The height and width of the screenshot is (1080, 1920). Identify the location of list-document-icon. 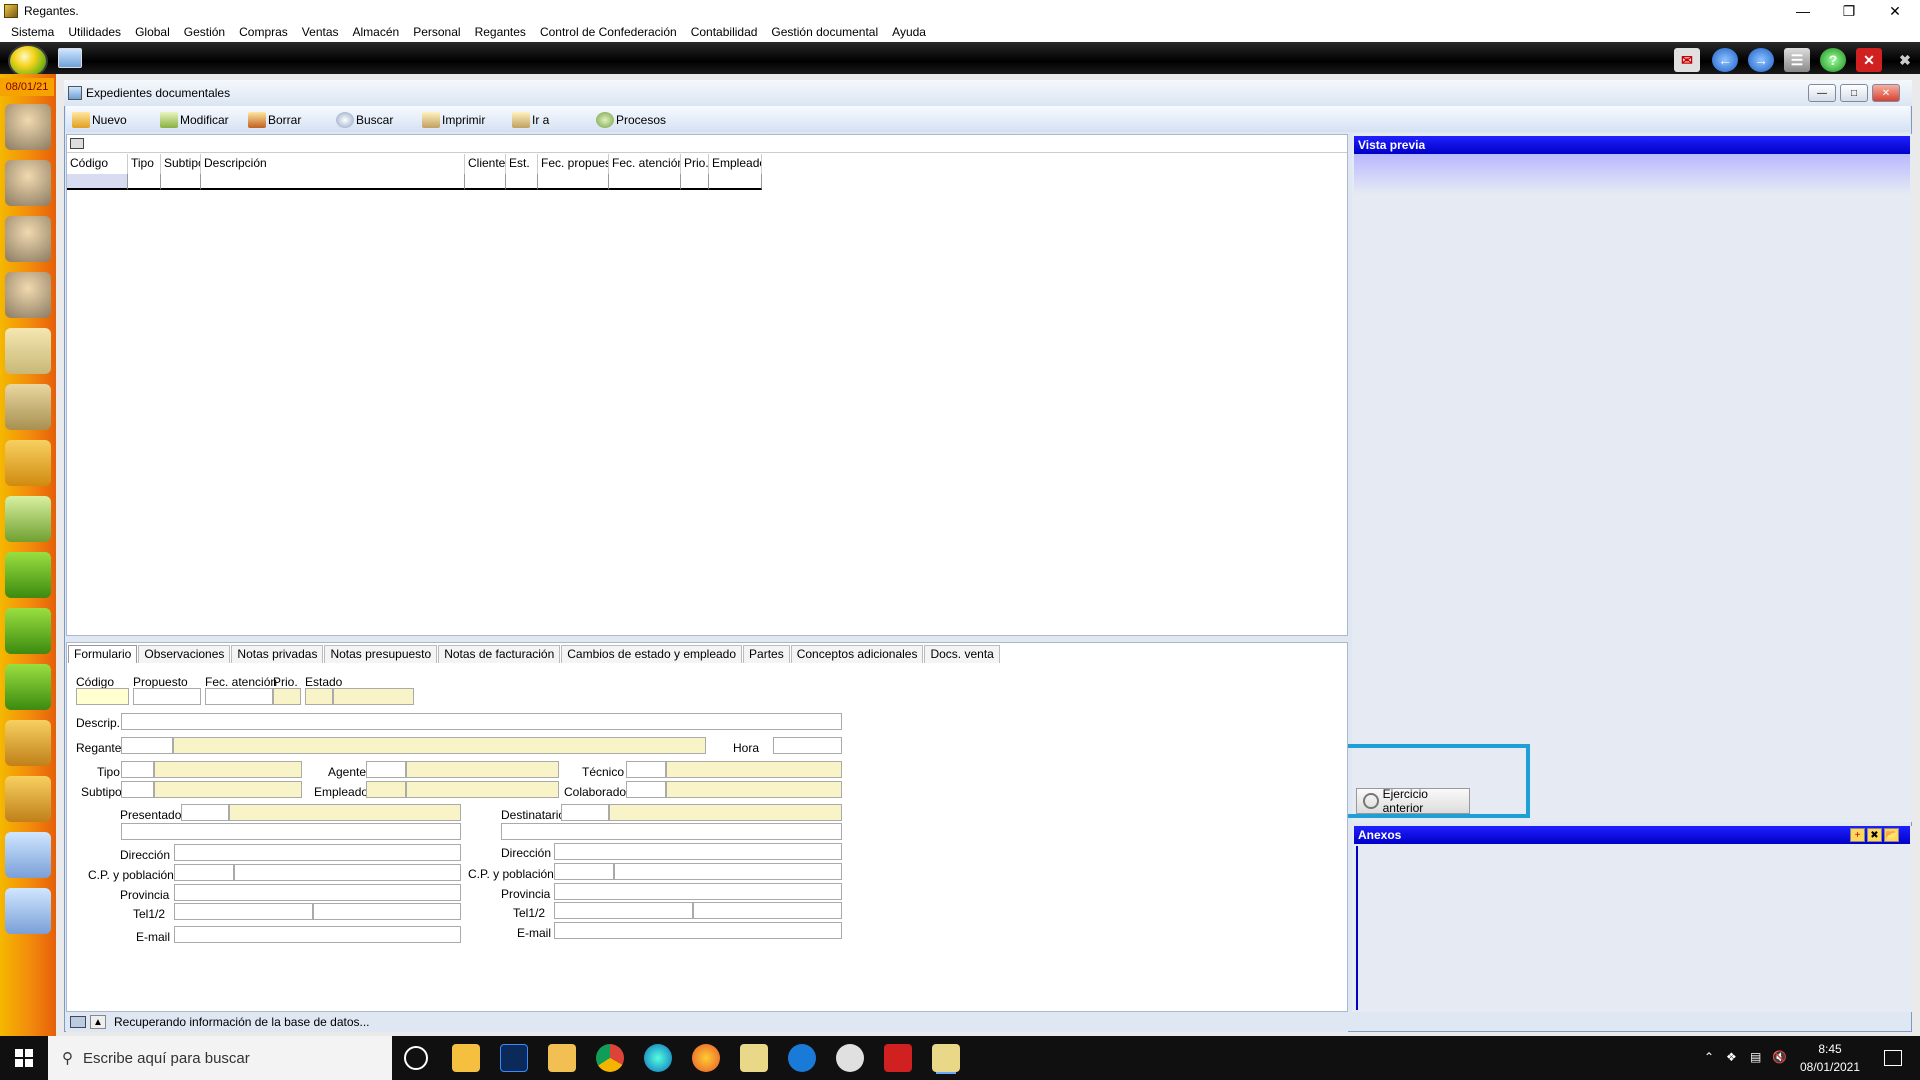
(28, 855).